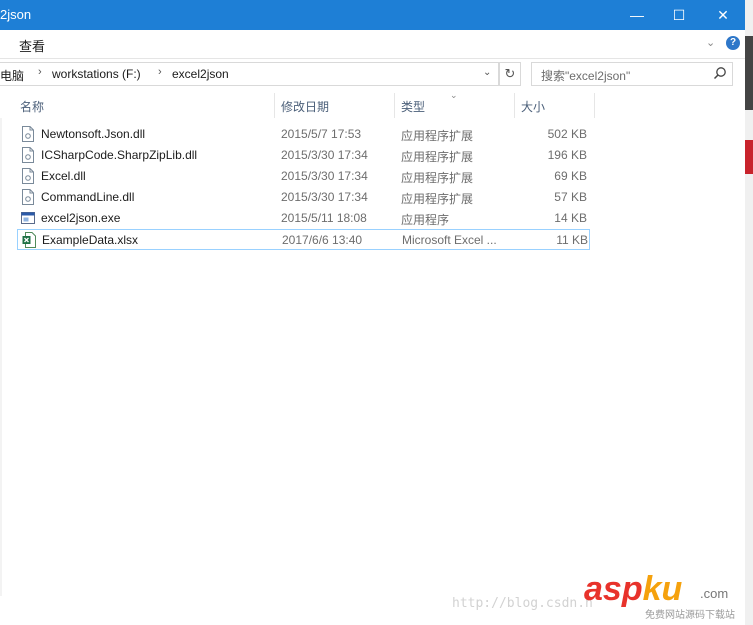  I want to click on watermark-logo-ku: ku, so click(662, 589).